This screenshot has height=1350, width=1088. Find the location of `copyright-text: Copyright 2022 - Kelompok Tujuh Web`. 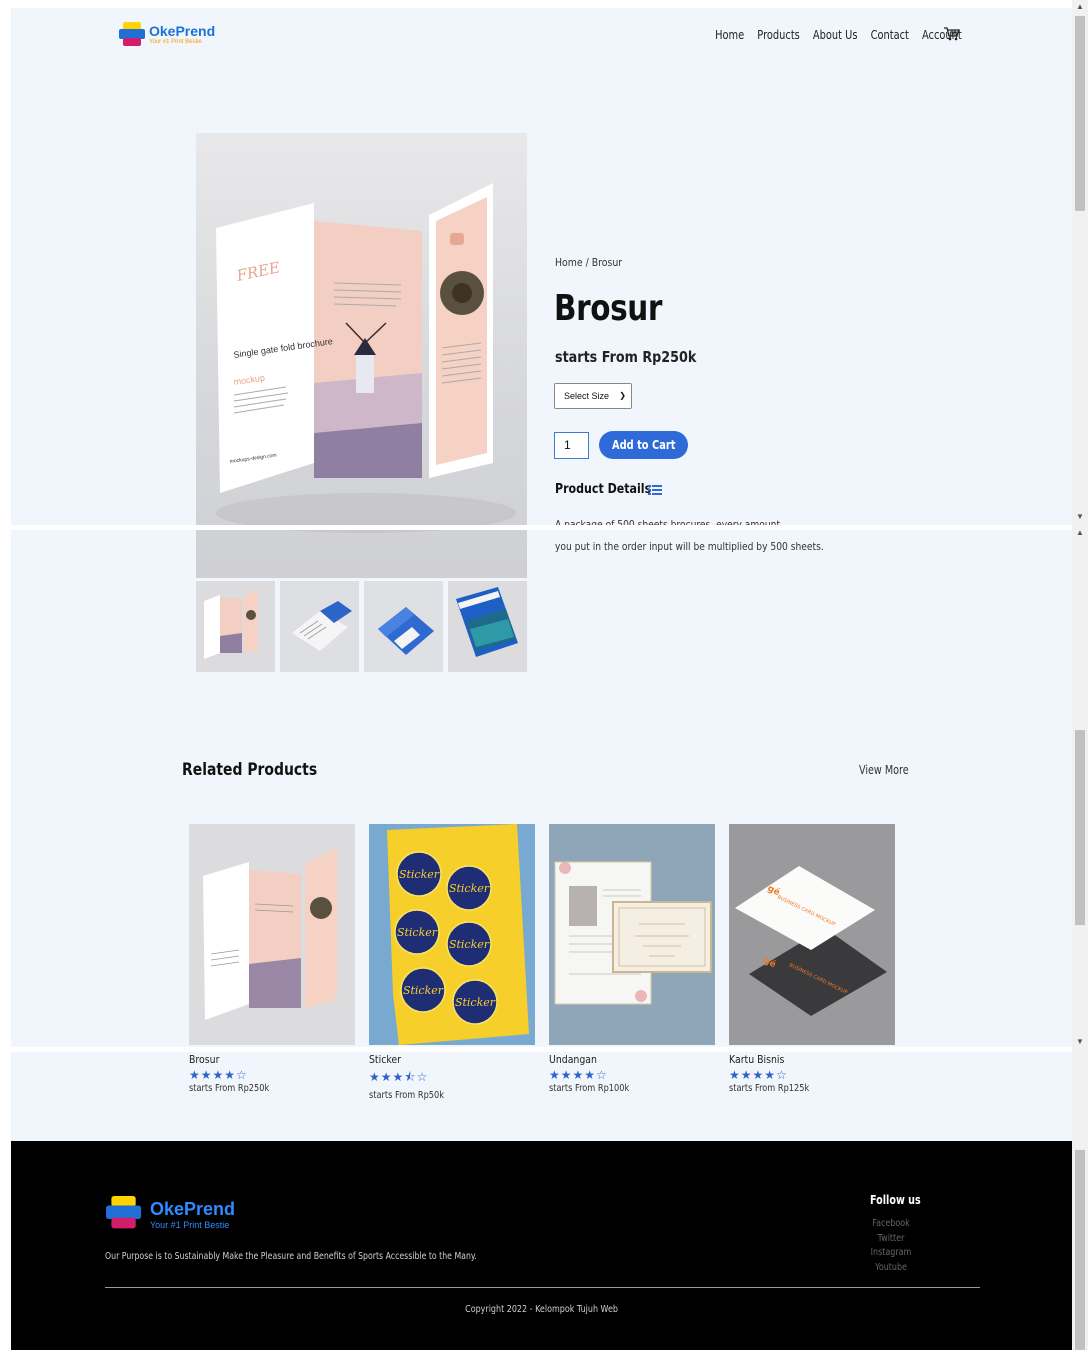

copyright-text: Copyright 2022 - Kelompok Tujuh Web is located at coordinates (541, 1309).